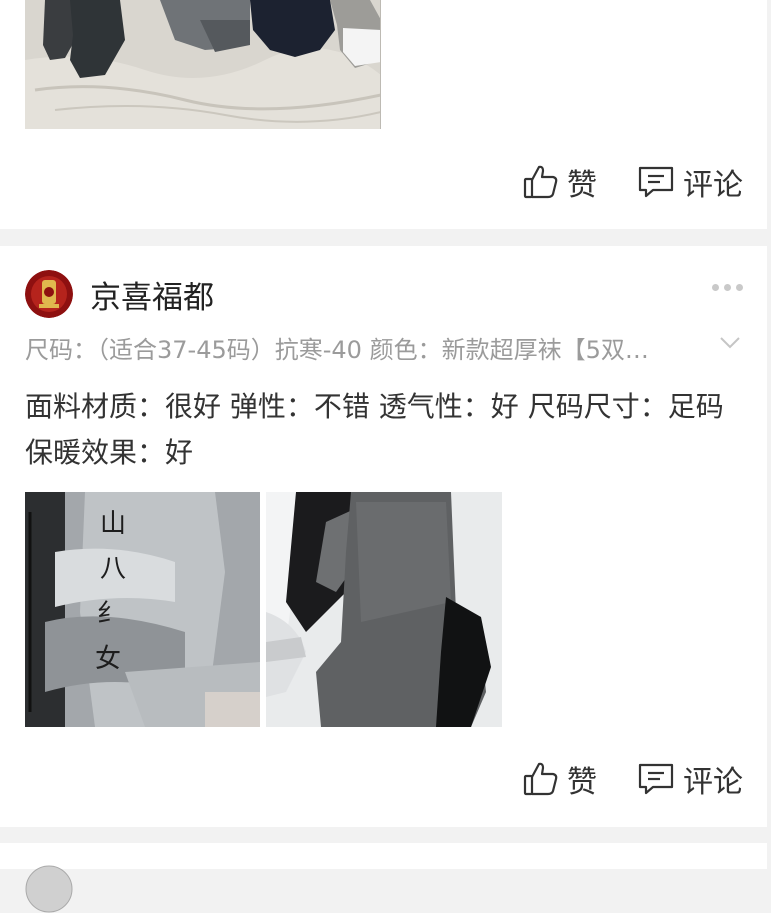  I want to click on review-photo-package: 山 八 纟 女, so click(142, 609).